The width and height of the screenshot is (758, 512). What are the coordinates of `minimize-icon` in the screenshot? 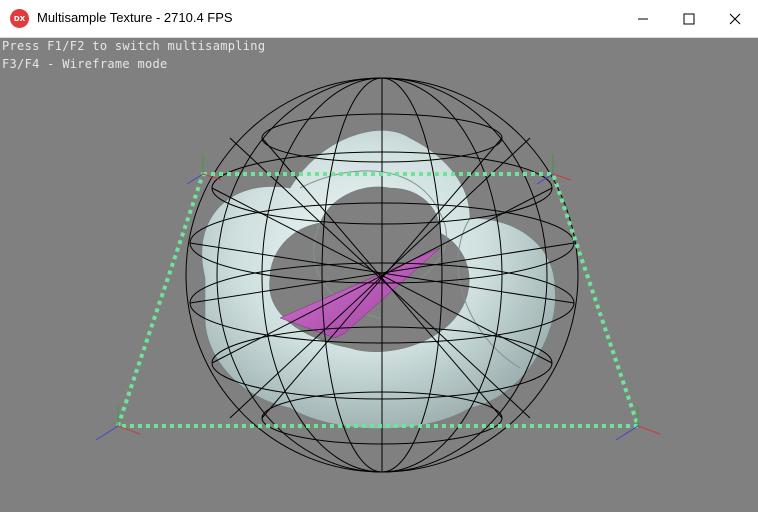 It's located at (643, 19).